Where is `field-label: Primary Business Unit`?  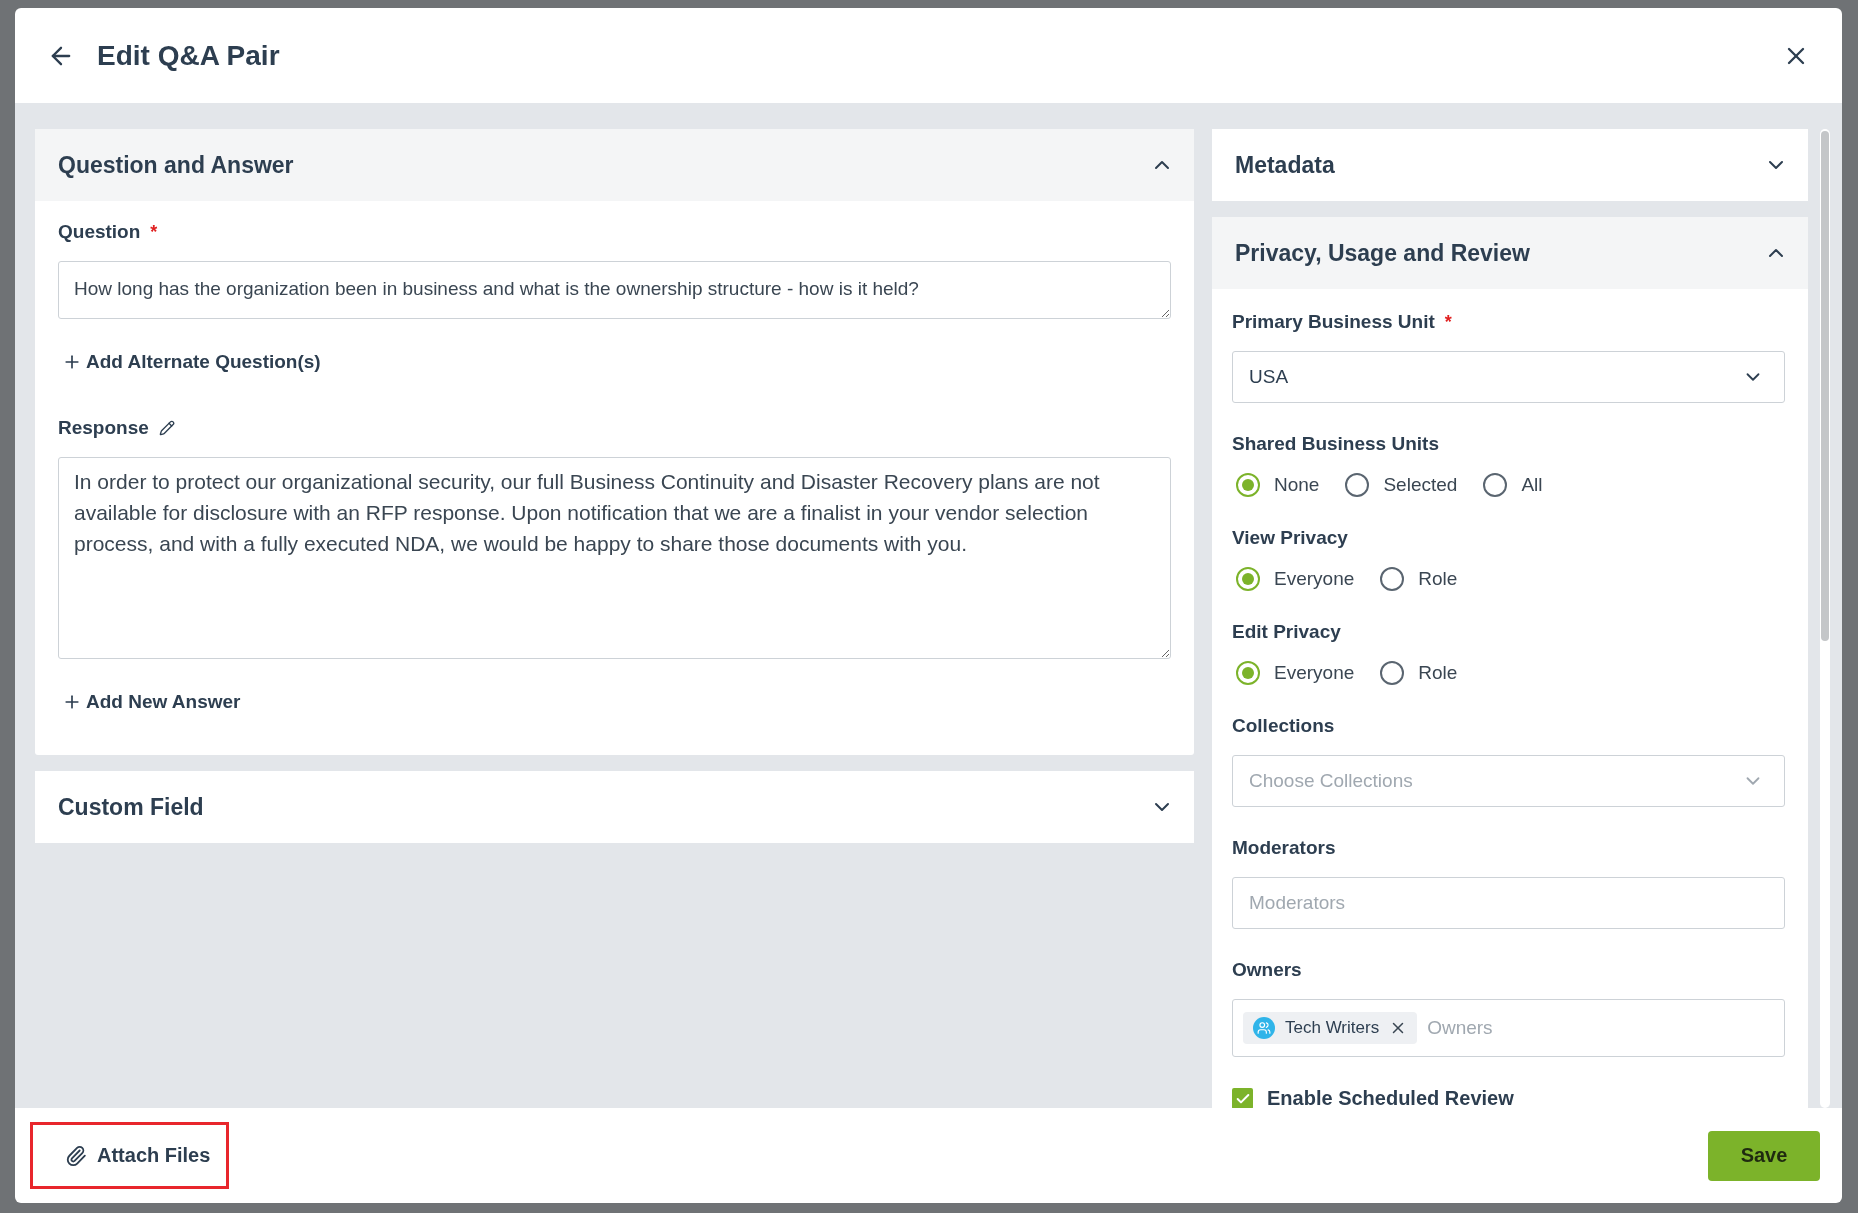
field-label: Primary Business Unit is located at coordinates (1333, 322).